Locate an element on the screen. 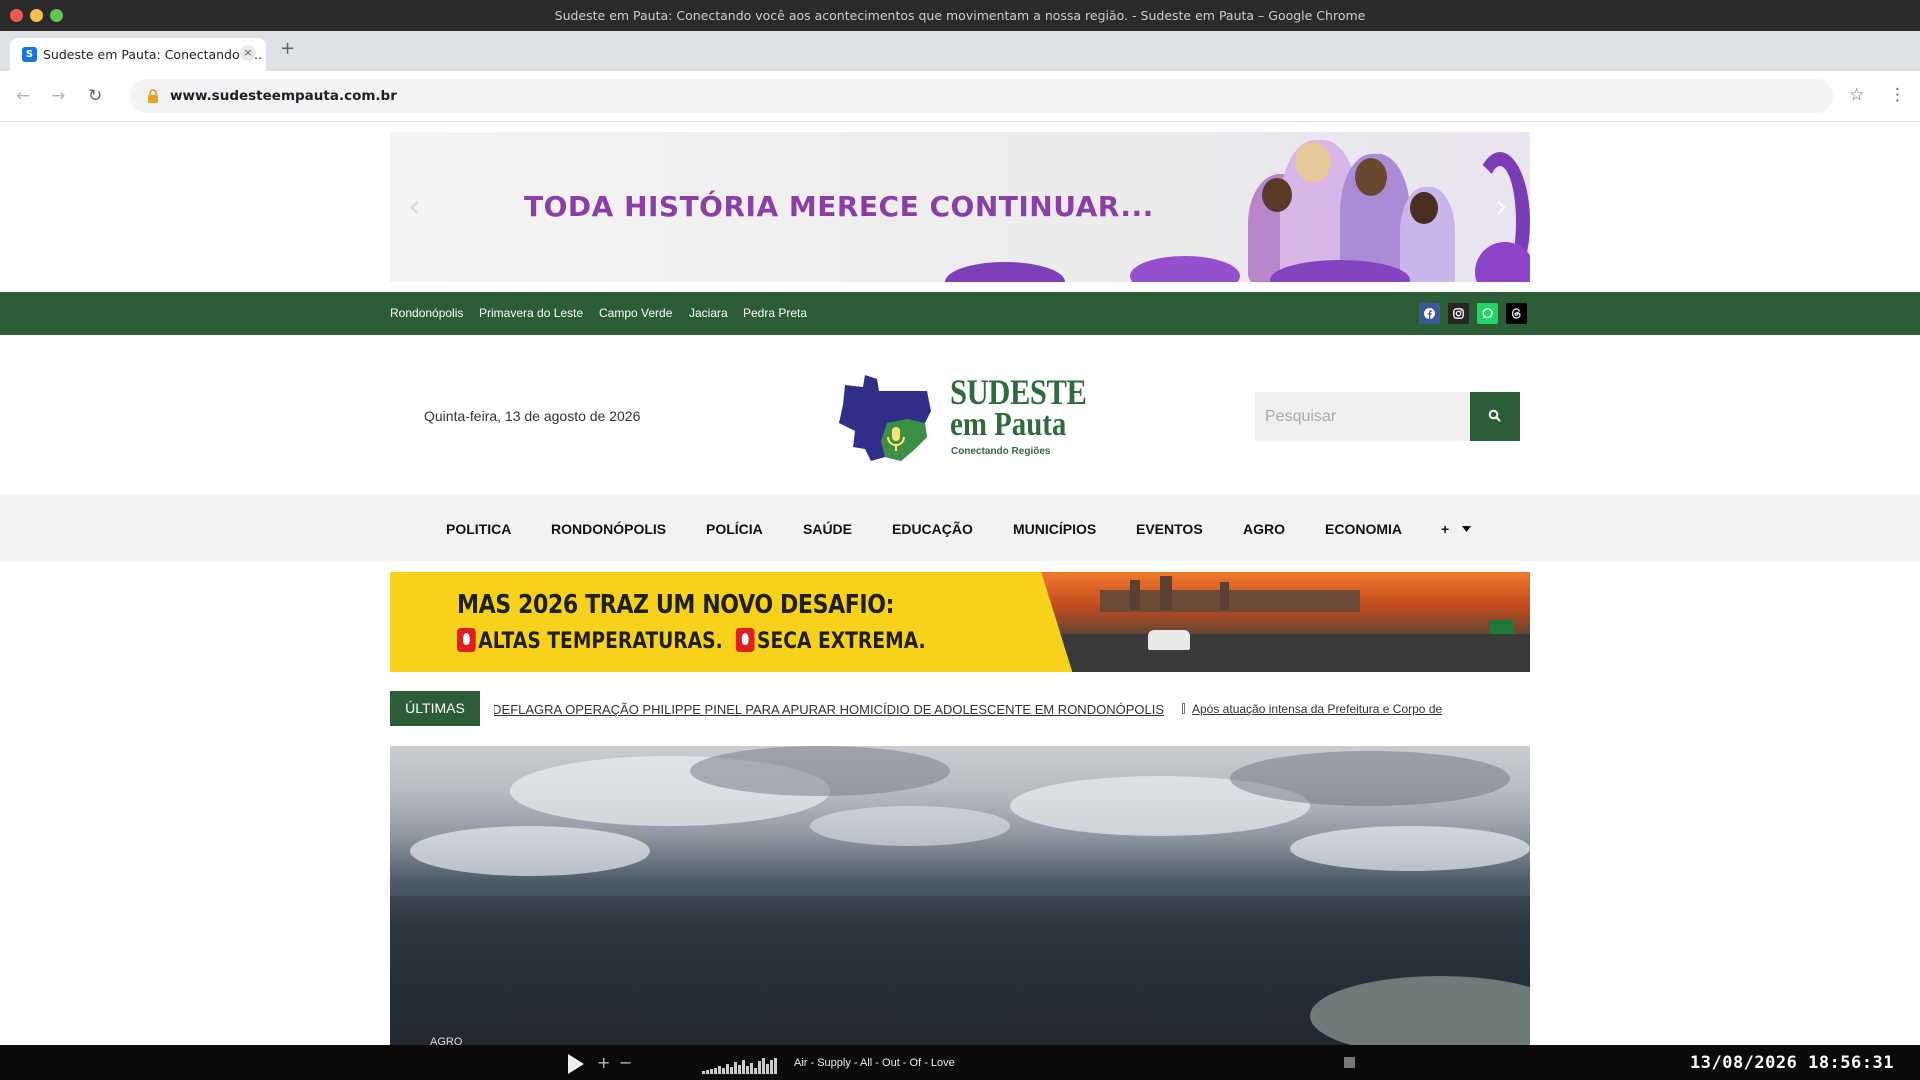 The image size is (1920, 1080). search-button is located at coordinates (1495, 416).